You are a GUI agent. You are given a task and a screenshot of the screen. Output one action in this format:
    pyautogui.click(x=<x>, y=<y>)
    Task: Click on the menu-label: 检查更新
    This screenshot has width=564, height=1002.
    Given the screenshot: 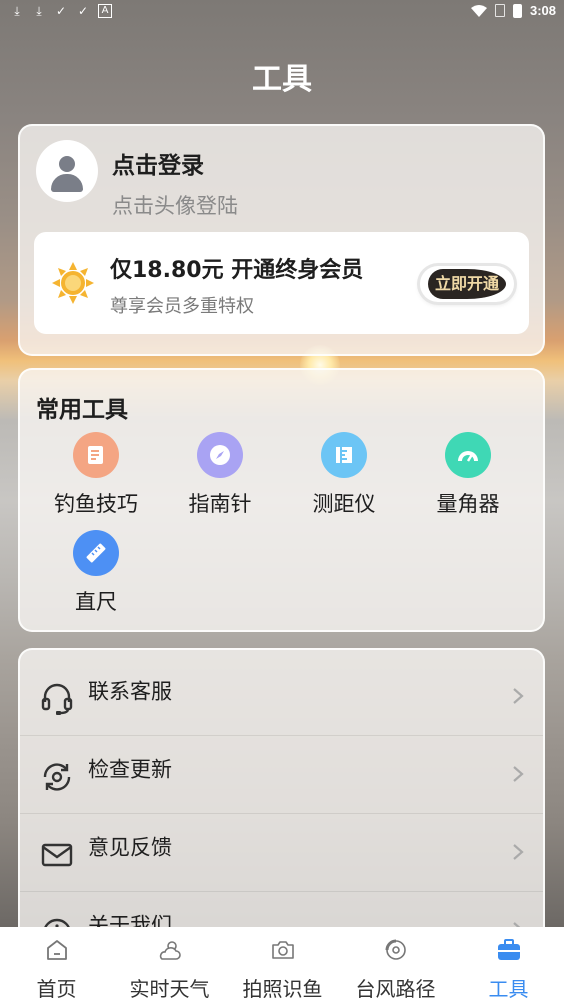 What is the action you would take?
    pyautogui.click(x=130, y=769)
    